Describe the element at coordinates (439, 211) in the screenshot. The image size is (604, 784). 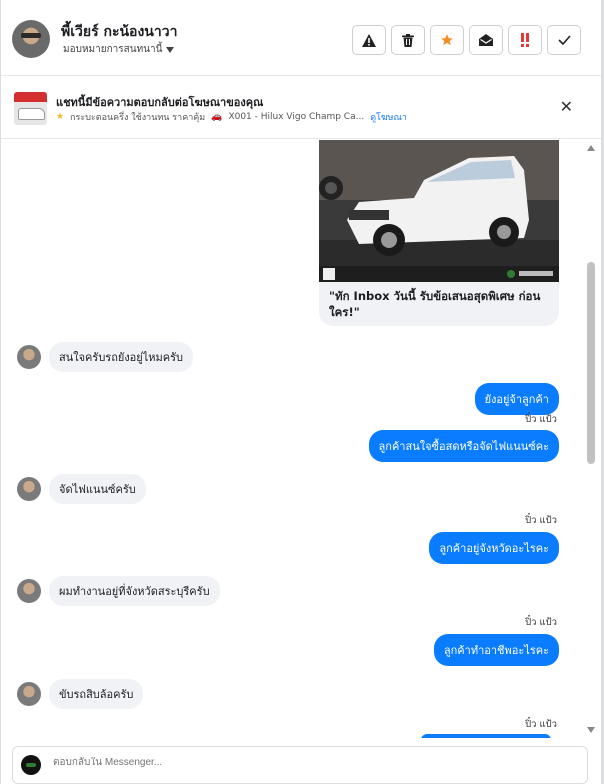
I see `car-photo` at that location.